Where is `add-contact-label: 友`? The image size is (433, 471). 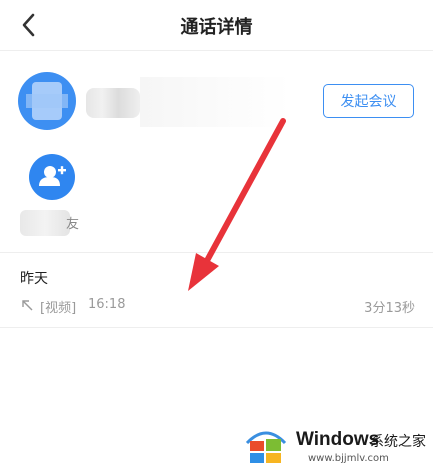
add-contact-label: 友 is located at coordinates (73, 224).